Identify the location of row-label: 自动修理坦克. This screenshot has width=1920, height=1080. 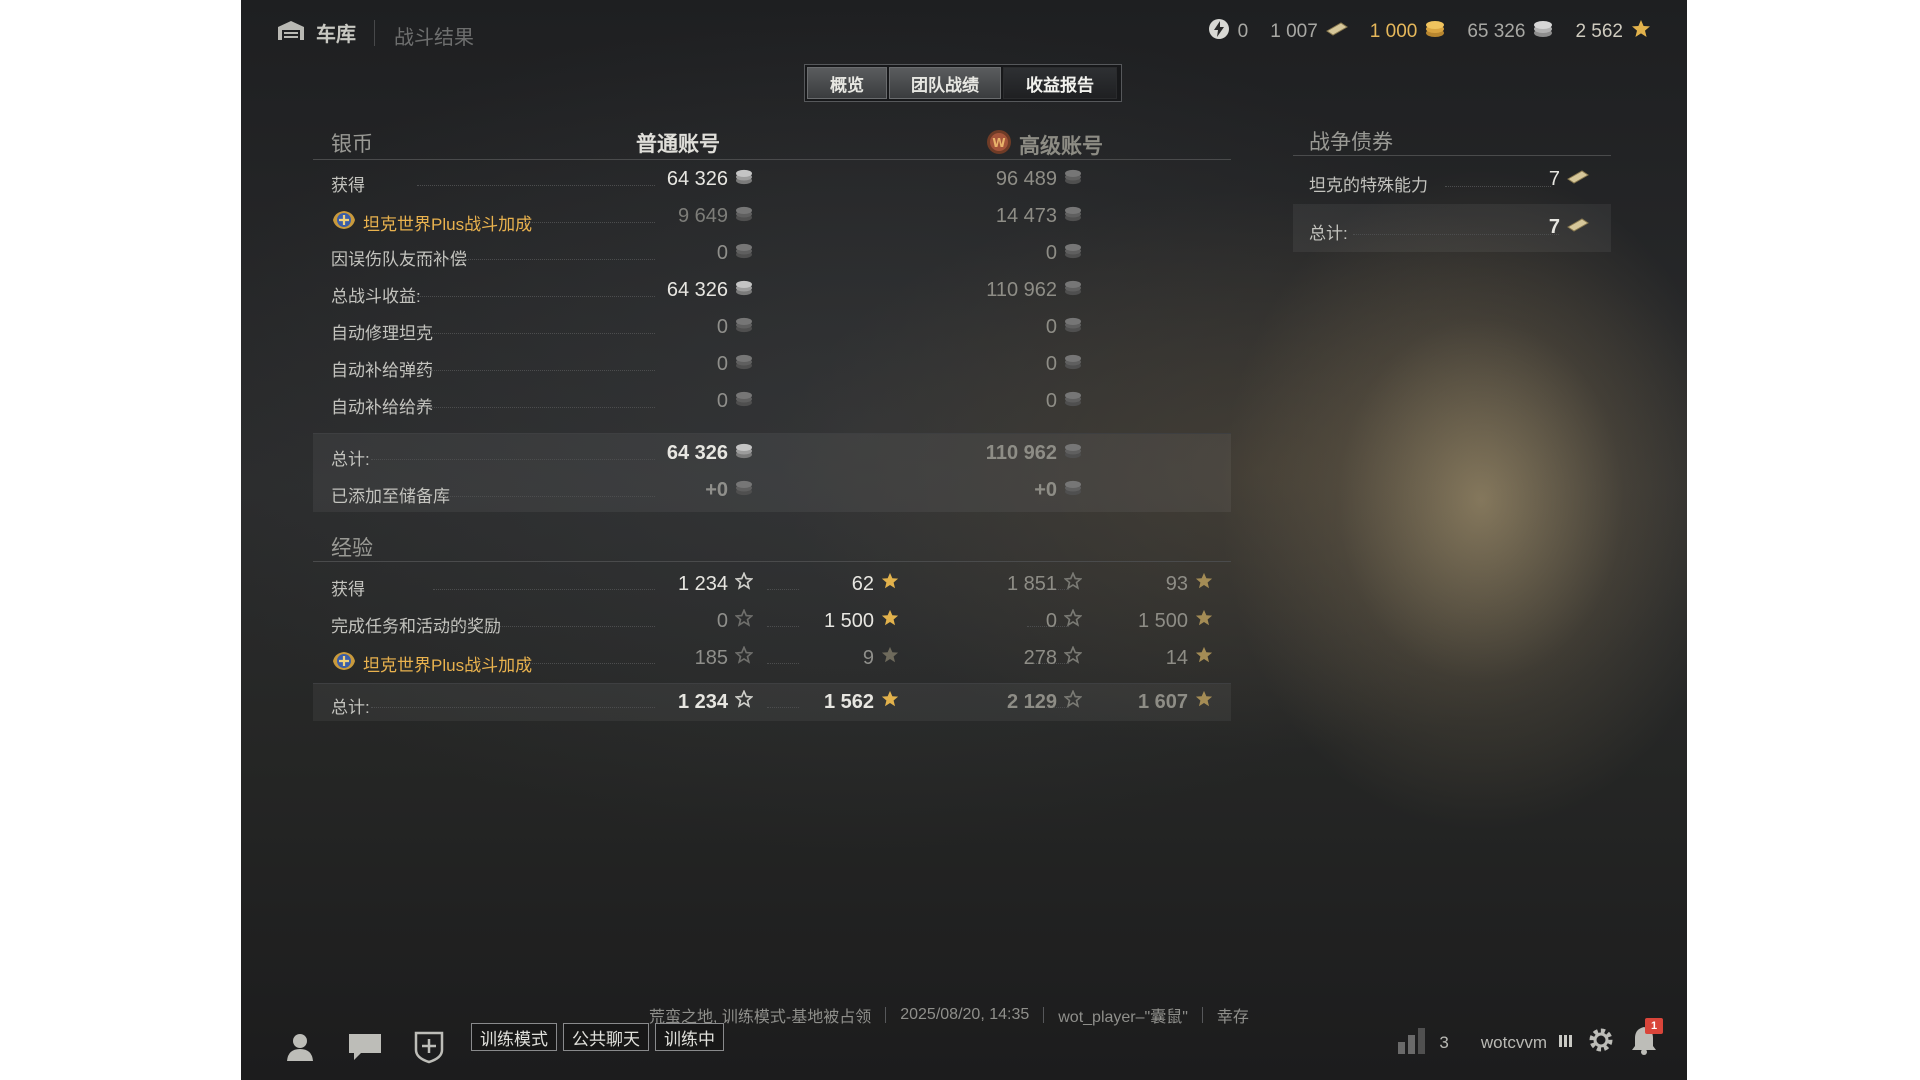
(382, 331).